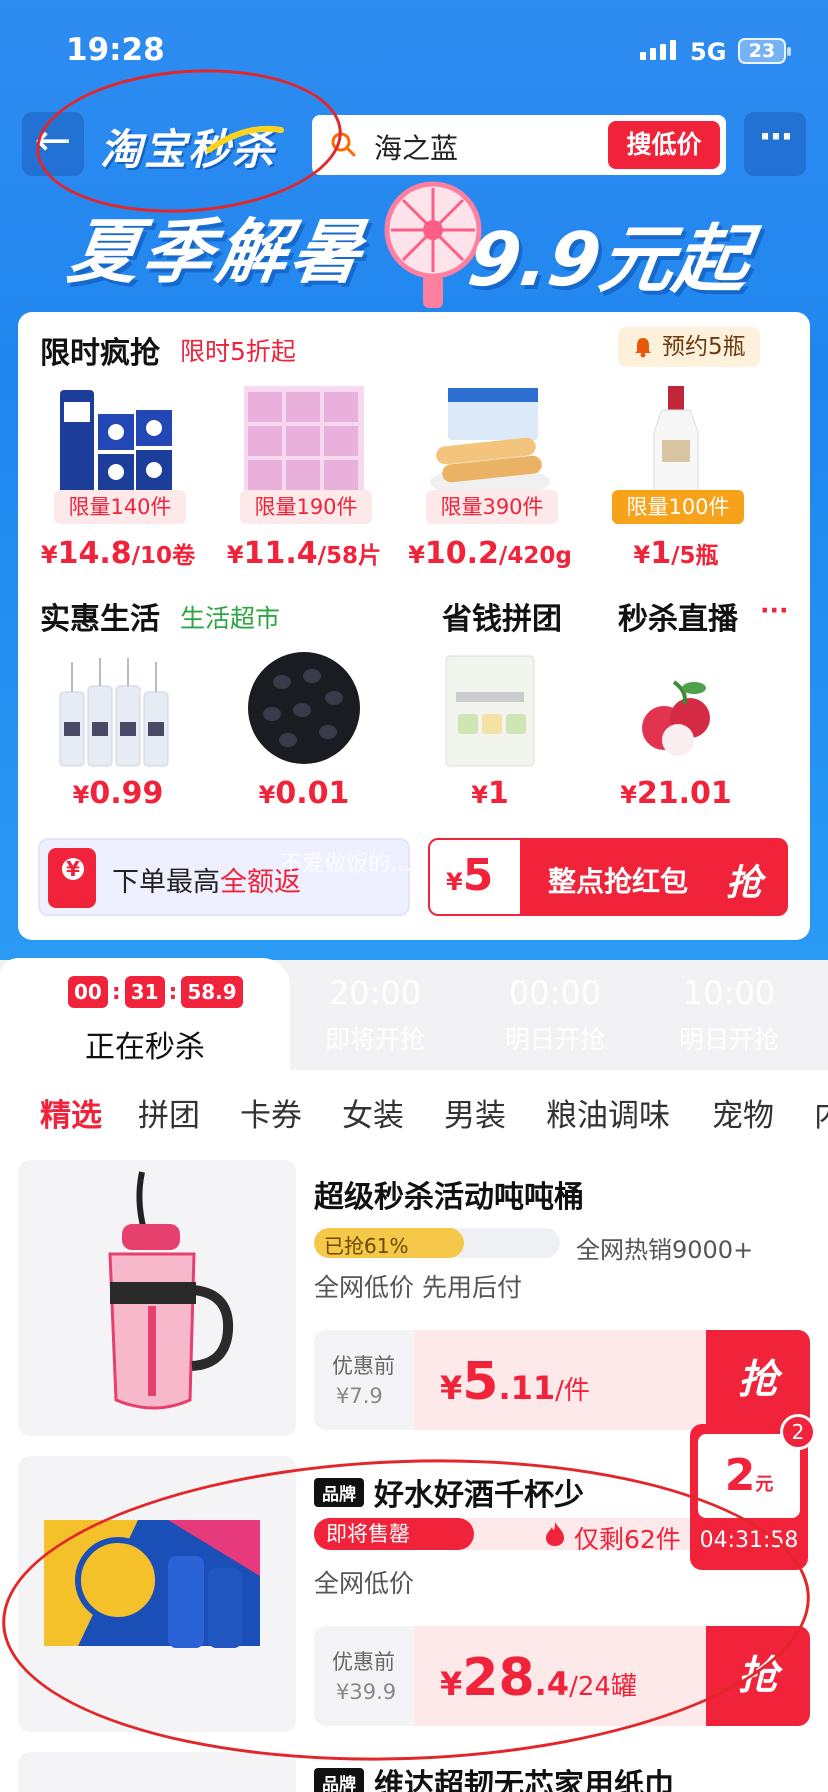 Image resolution: width=828 pixels, height=1792 pixels. Describe the element at coordinates (414, 50) in the screenshot. I see `status-bar: 19:28 5G 23` at that location.